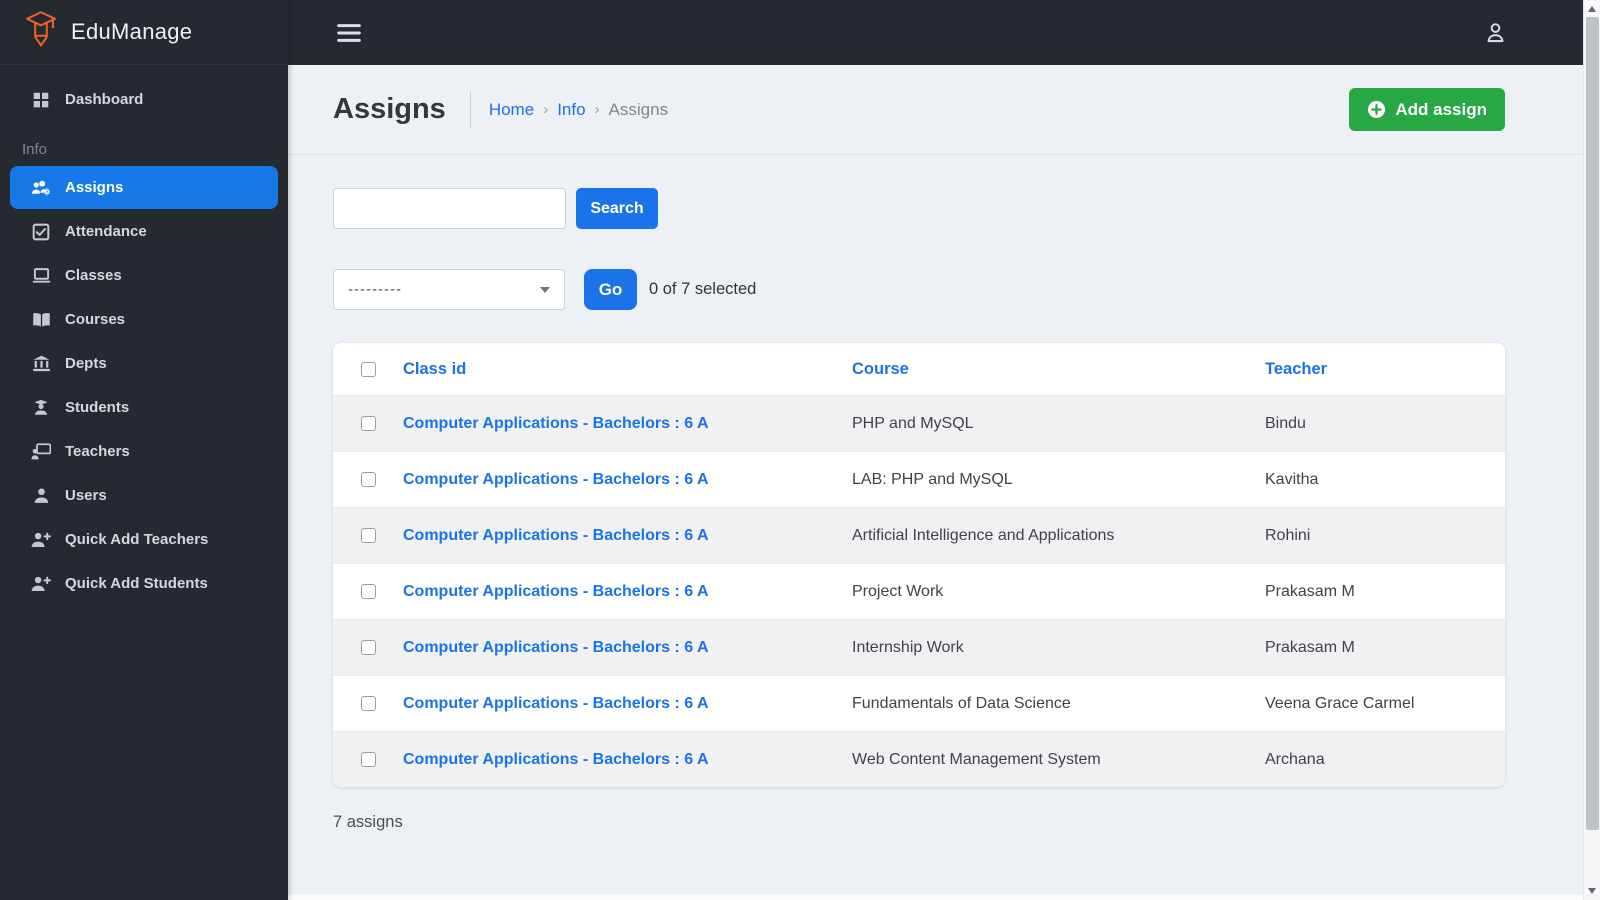  What do you see at coordinates (913, 423) in the screenshot?
I see `course-cell: PHP and MySQL` at bounding box center [913, 423].